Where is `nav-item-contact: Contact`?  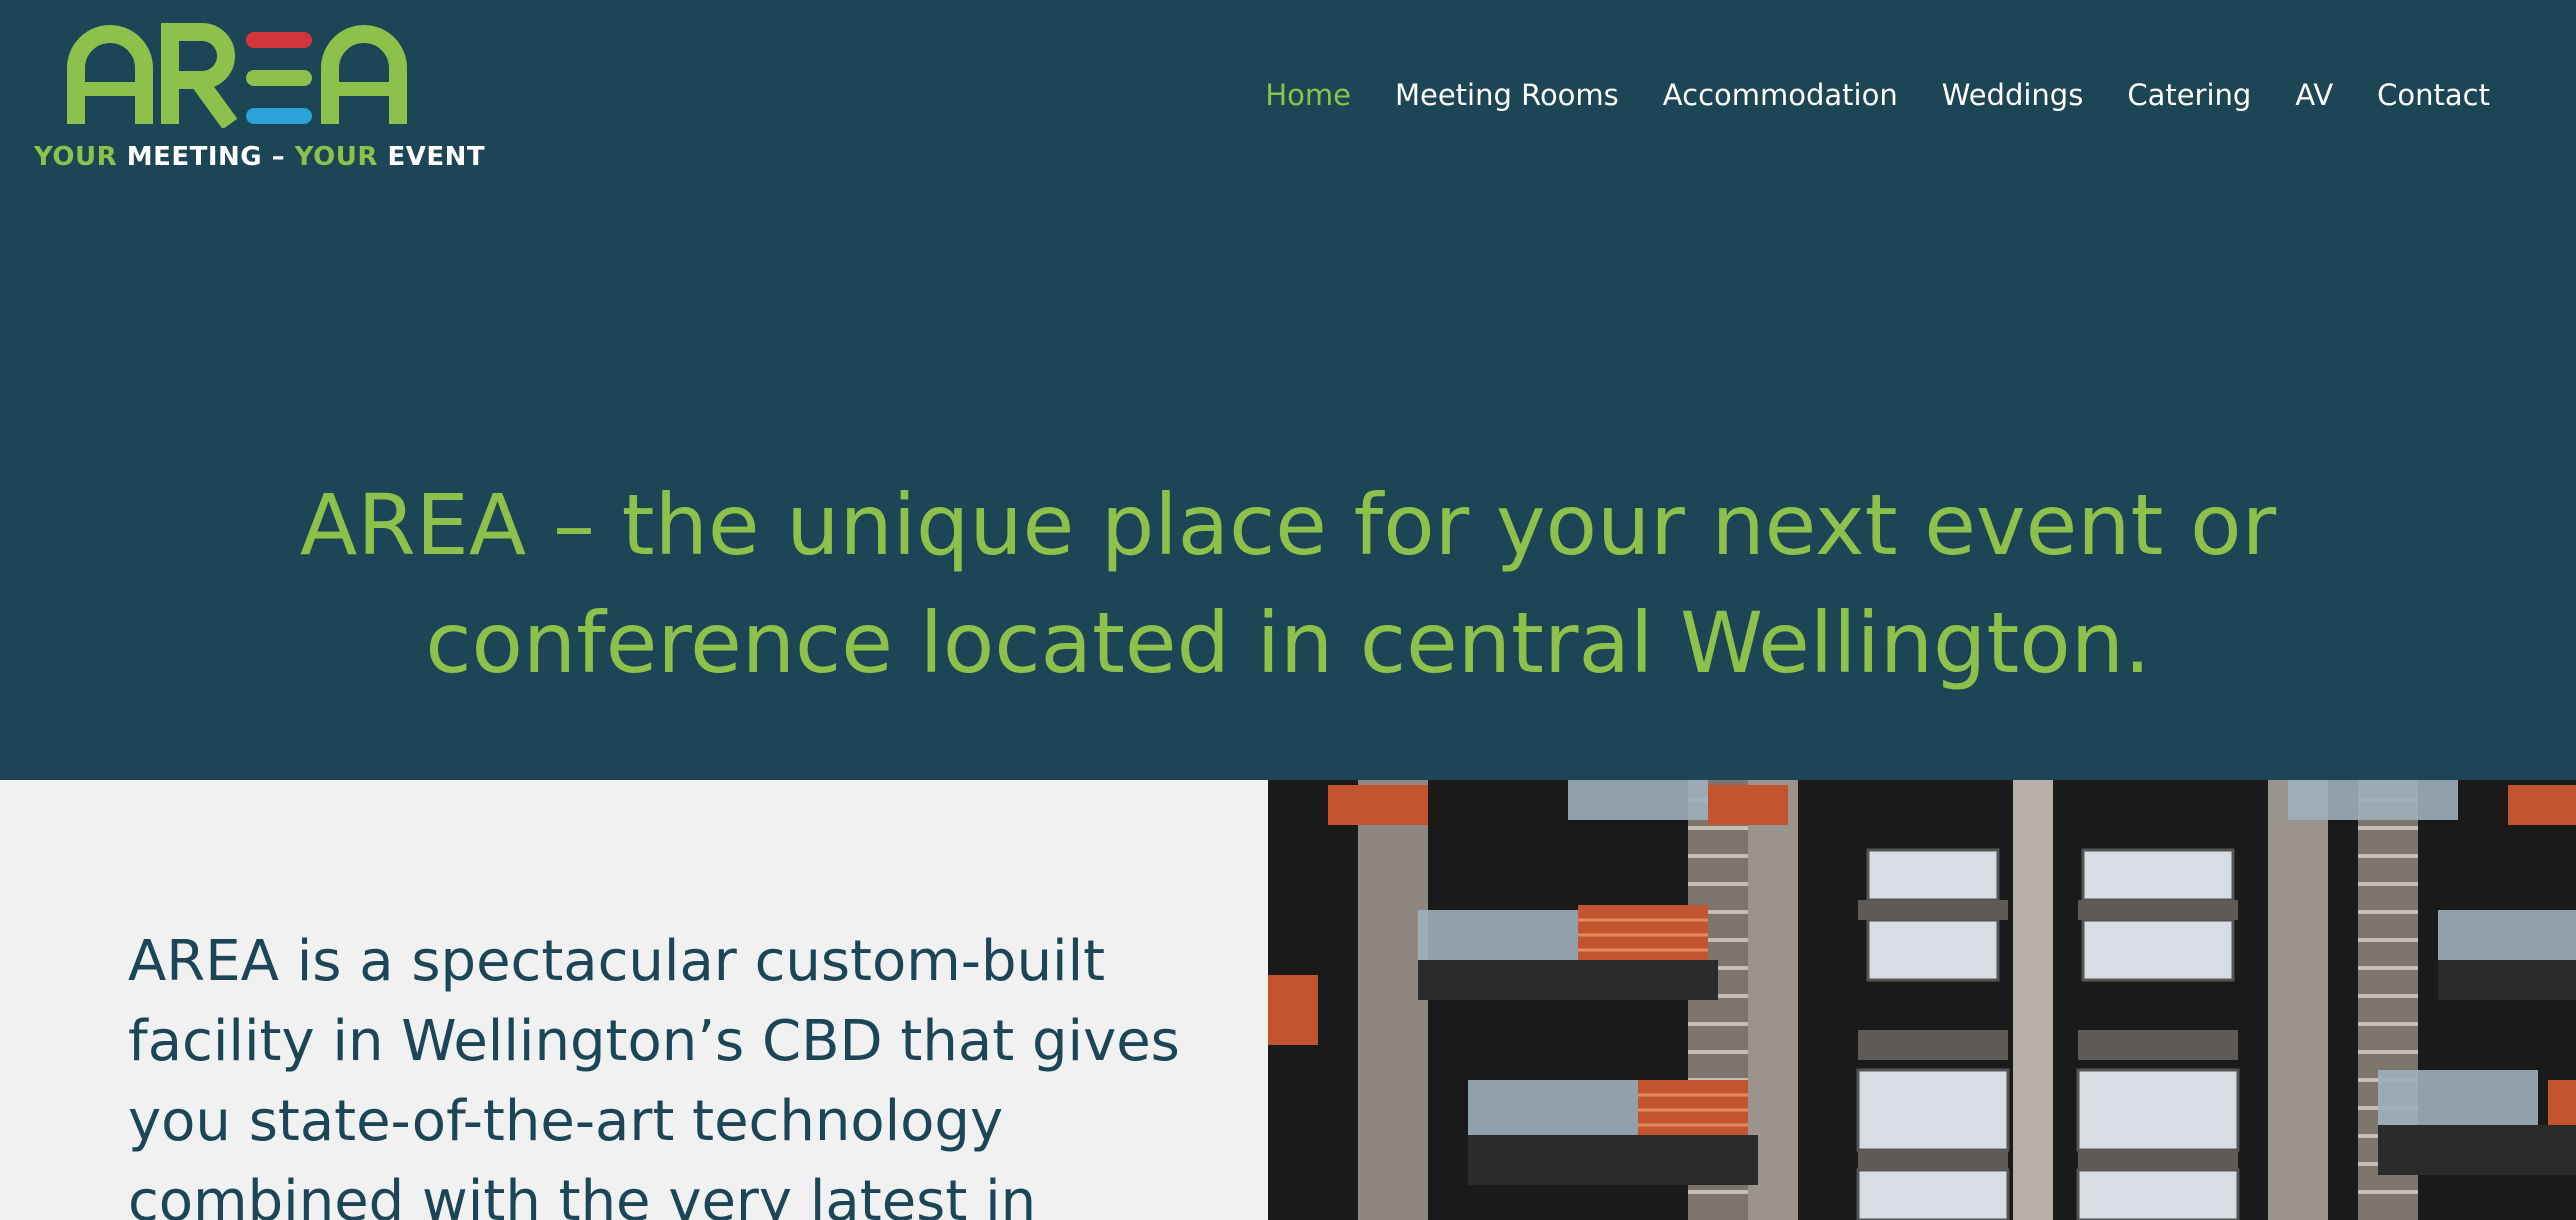
nav-item-contact: Contact is located at coordinates (2433, 95).